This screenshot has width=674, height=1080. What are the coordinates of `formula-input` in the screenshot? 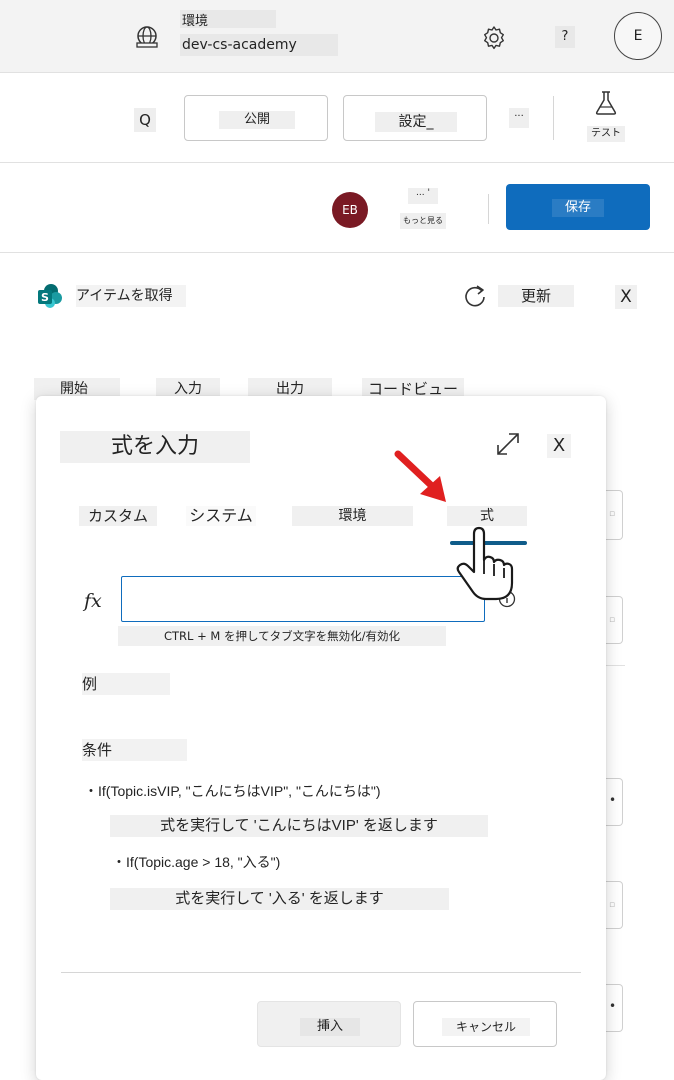 It's located at (303, 599).